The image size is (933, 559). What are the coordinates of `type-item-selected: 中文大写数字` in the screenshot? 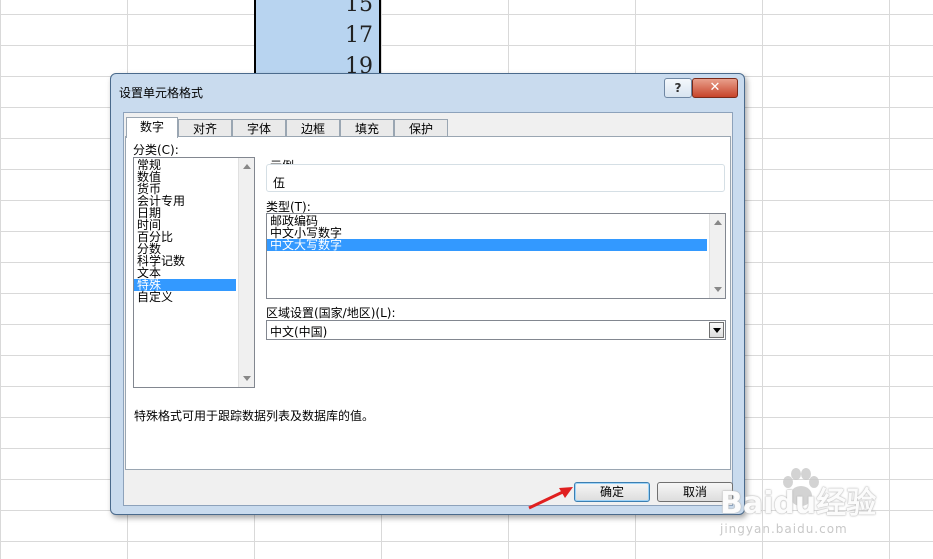 It's located at (487, 245).